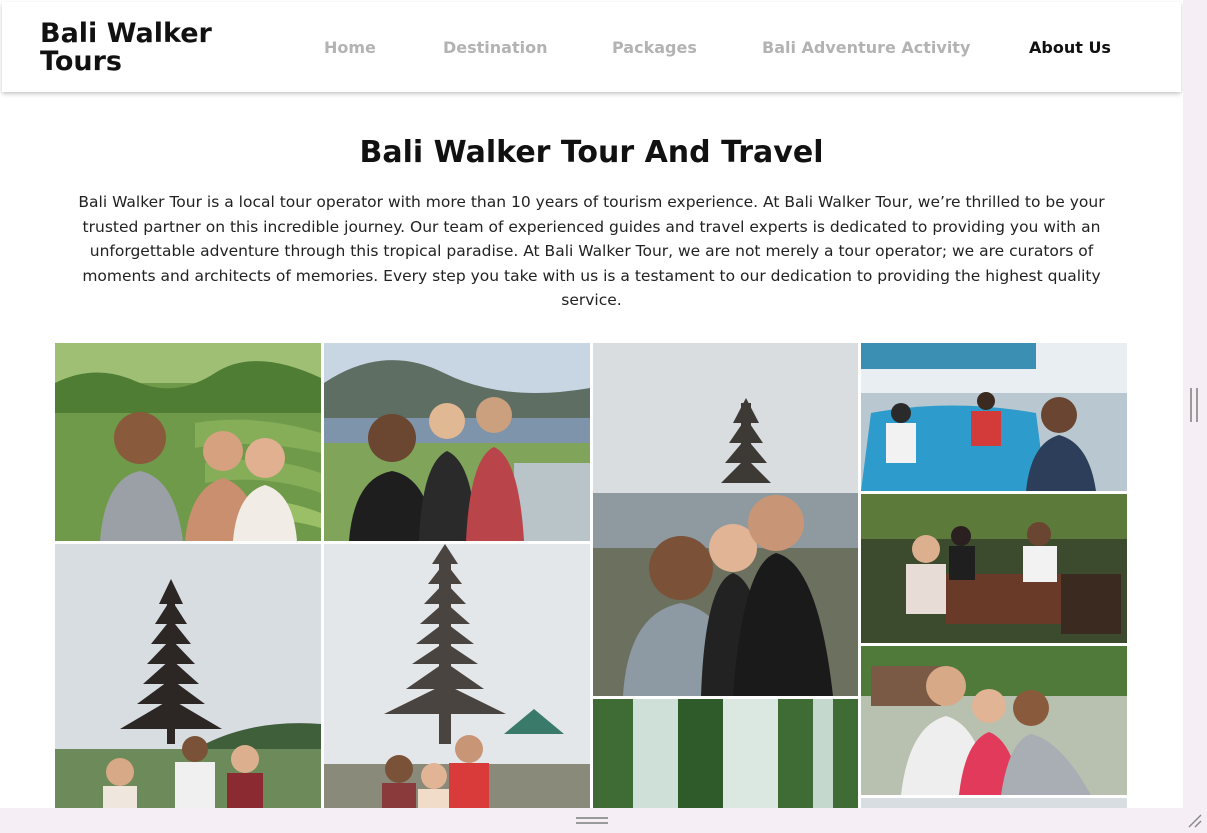 The width and height of the screenshot is (1207, 833). What do you see at coordinates (81, 61) in the screenshot?
I see `brand-line-2: Tours` at bounding box center [81, 61].